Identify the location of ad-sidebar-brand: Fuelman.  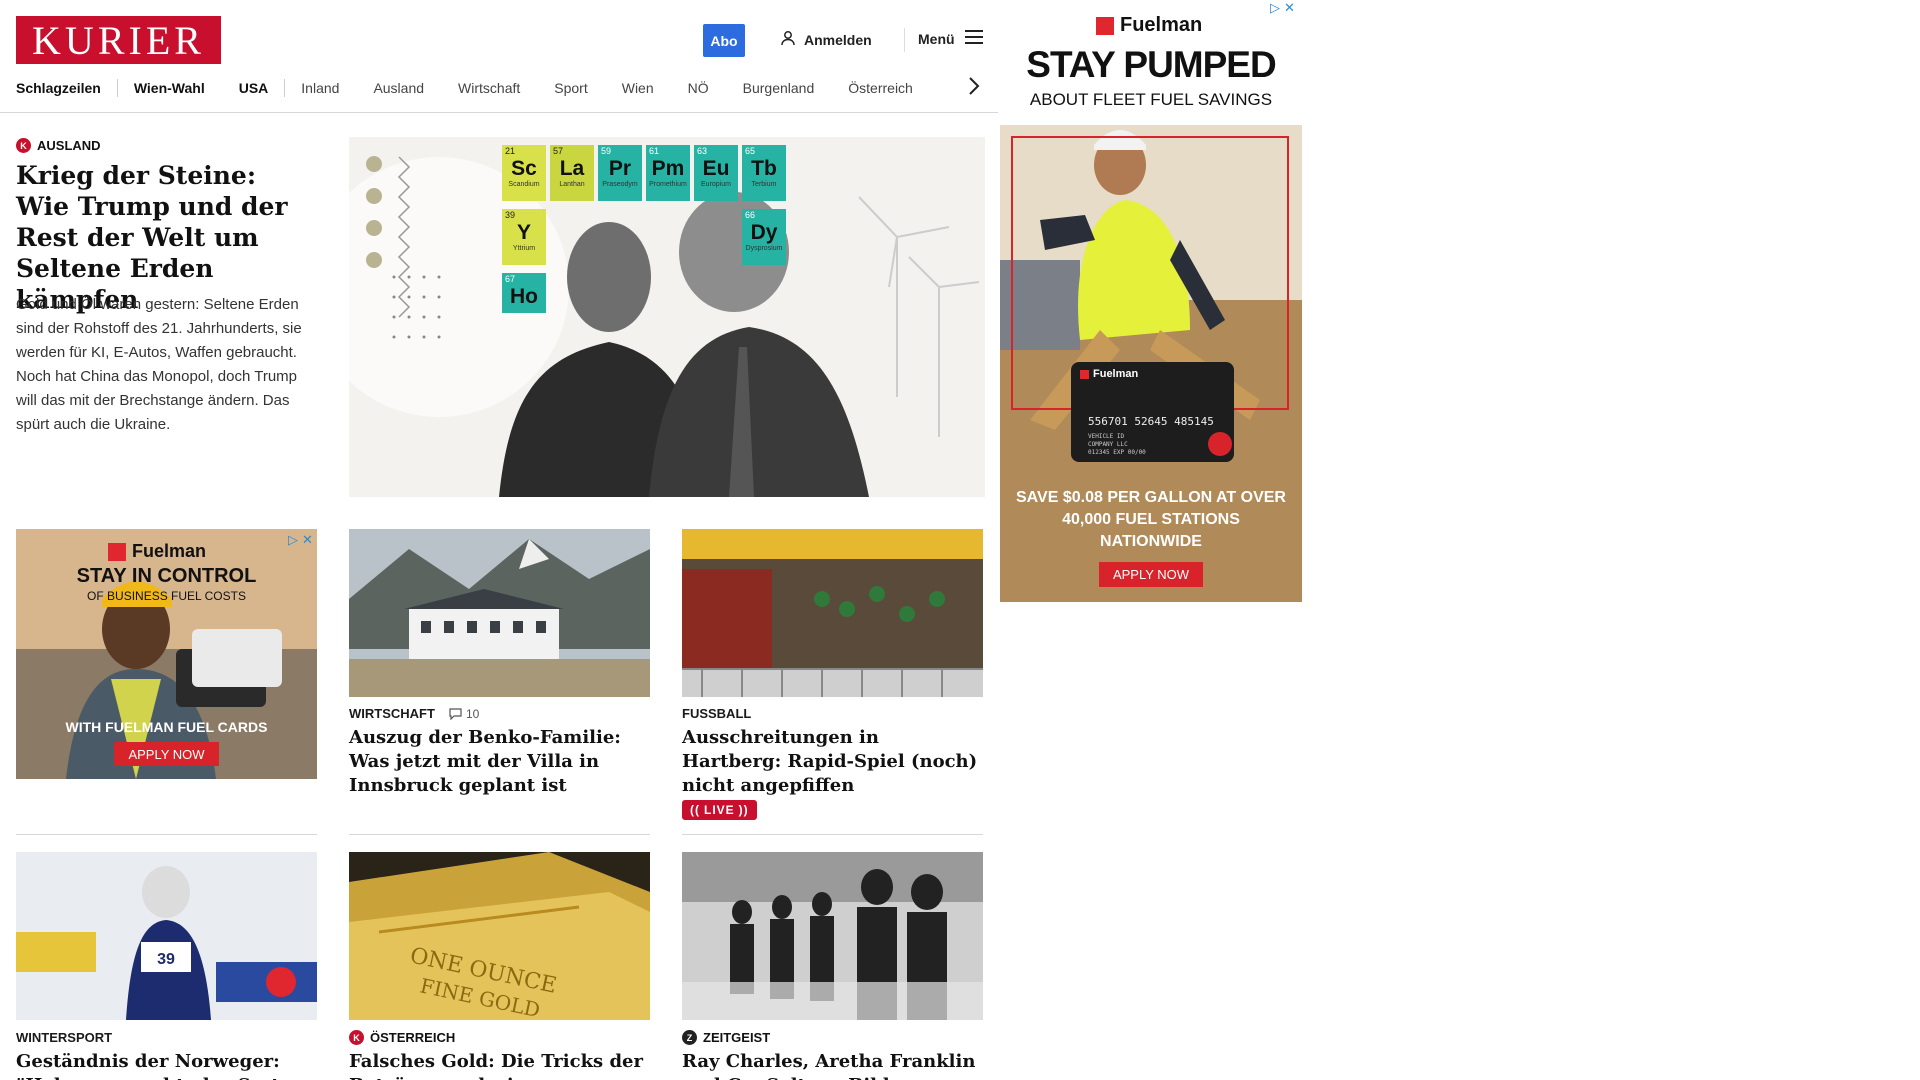
(1149, 25).